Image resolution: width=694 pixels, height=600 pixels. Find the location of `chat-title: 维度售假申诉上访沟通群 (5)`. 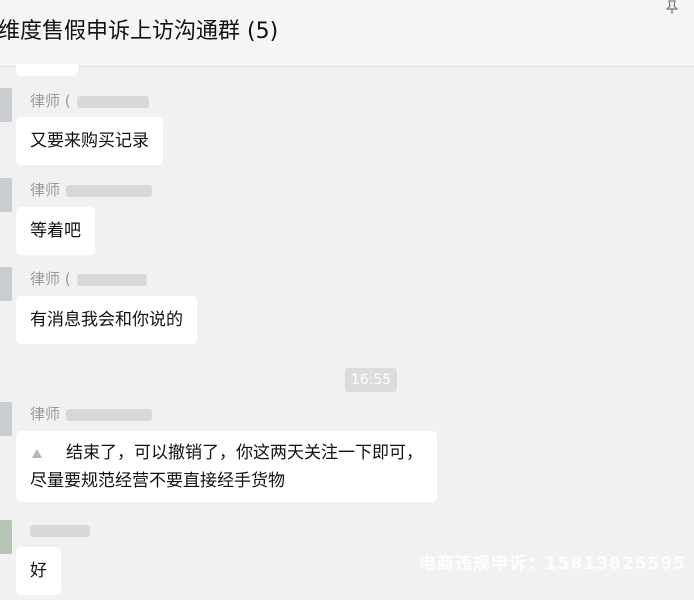

chat-title: 维度售假申诉上访沟通群 (5) is located at coordinates (139, 31).